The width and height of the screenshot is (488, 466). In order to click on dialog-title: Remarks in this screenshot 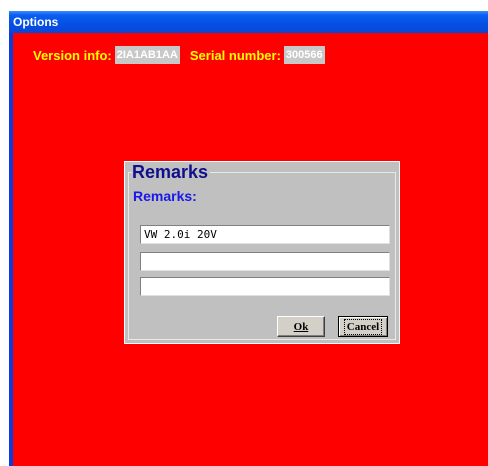, I will do `click(171, 172)`.